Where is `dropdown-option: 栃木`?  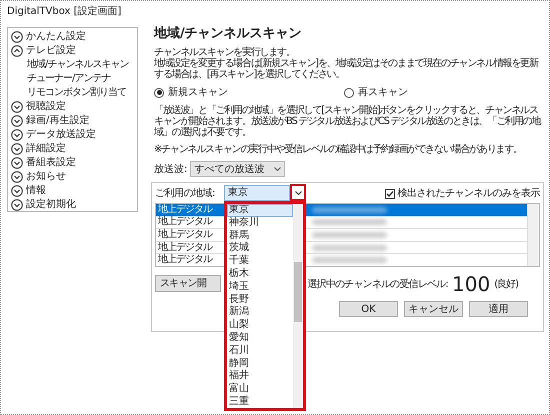
dropdown-option: 栃木 is located at coordinates (260, 274).